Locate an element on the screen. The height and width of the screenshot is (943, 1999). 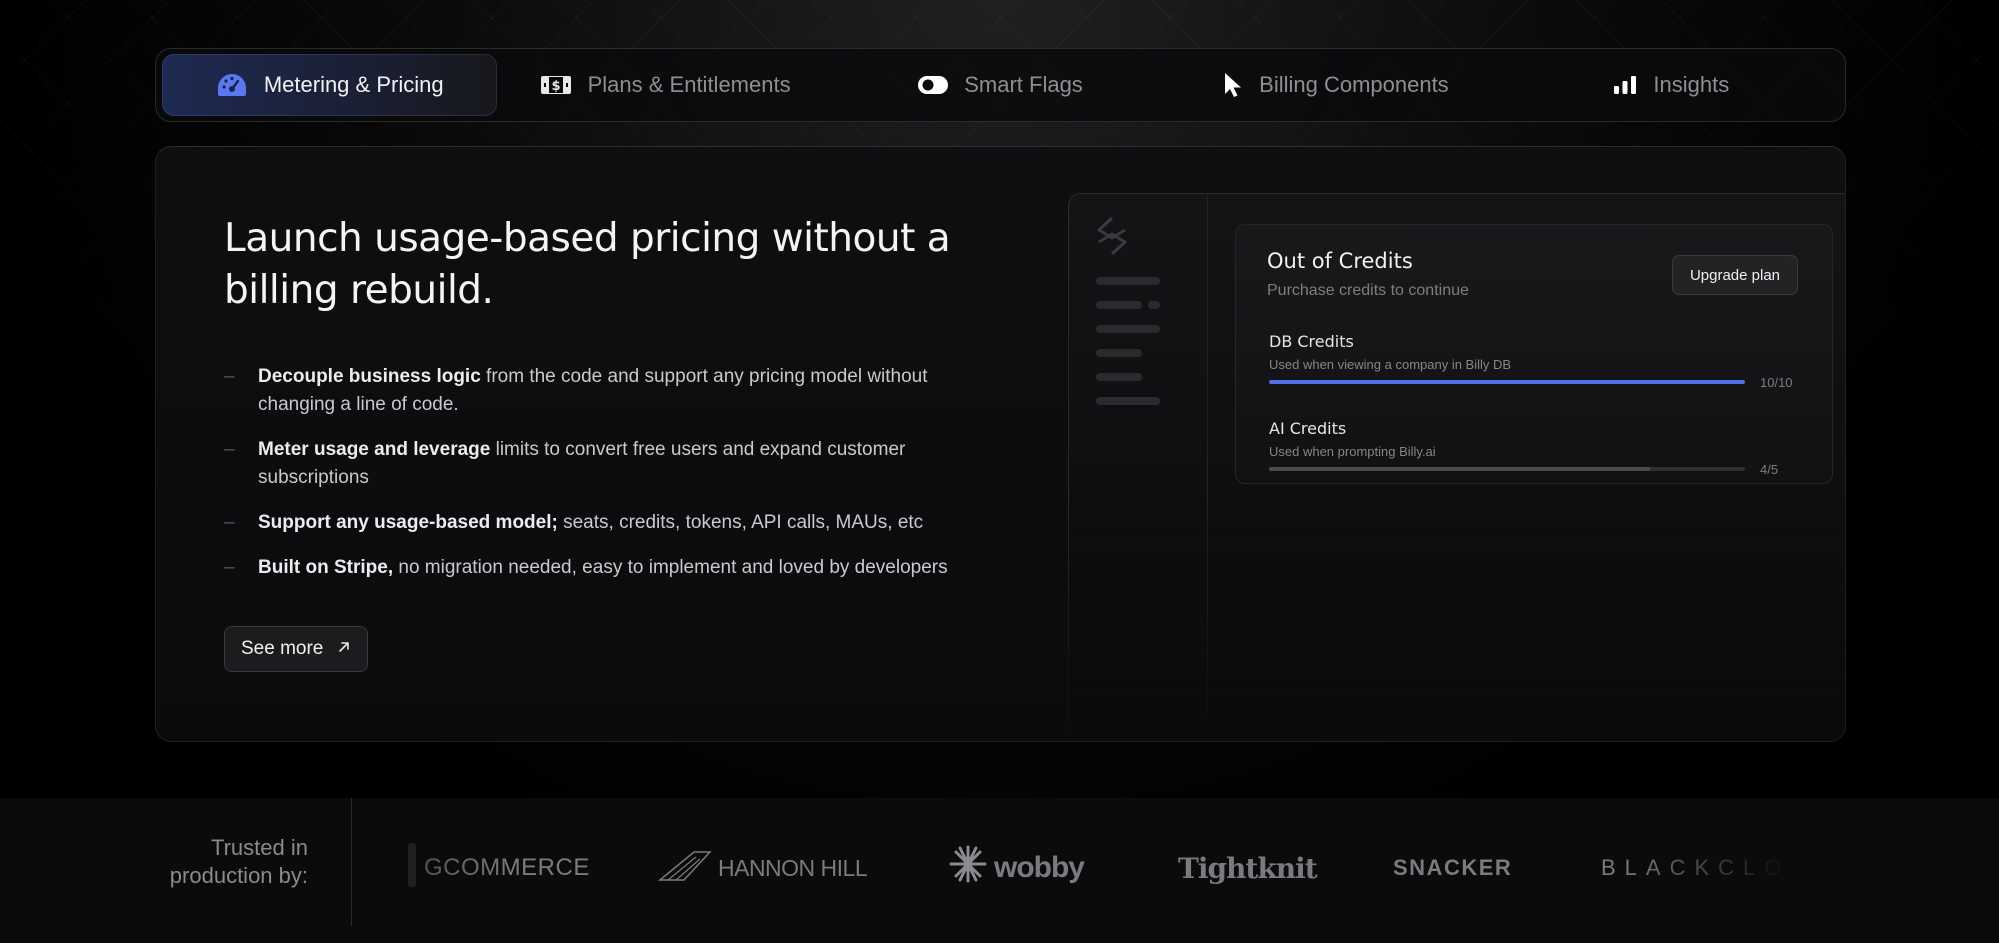
feature-bold: Built on Stripe, is located at coordinates (326, 567).